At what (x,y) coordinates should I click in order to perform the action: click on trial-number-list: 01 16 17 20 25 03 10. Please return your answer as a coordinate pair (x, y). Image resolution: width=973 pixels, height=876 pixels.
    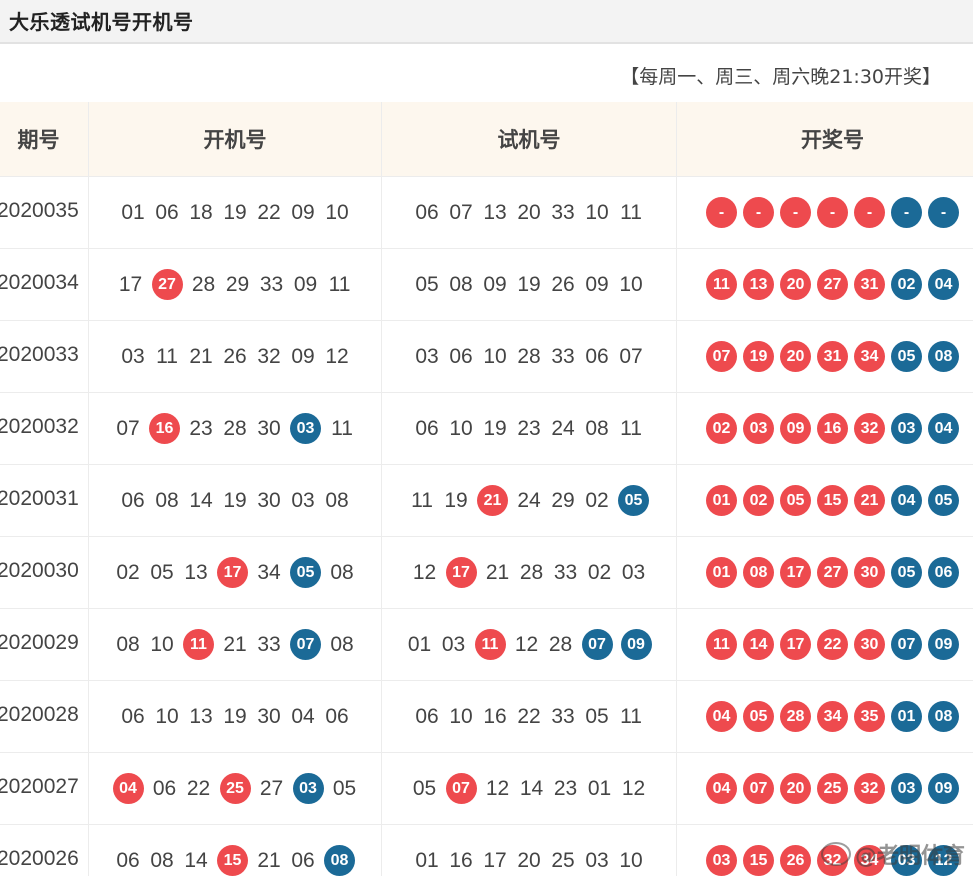
    Looking at the image, I should click on (529, 861).